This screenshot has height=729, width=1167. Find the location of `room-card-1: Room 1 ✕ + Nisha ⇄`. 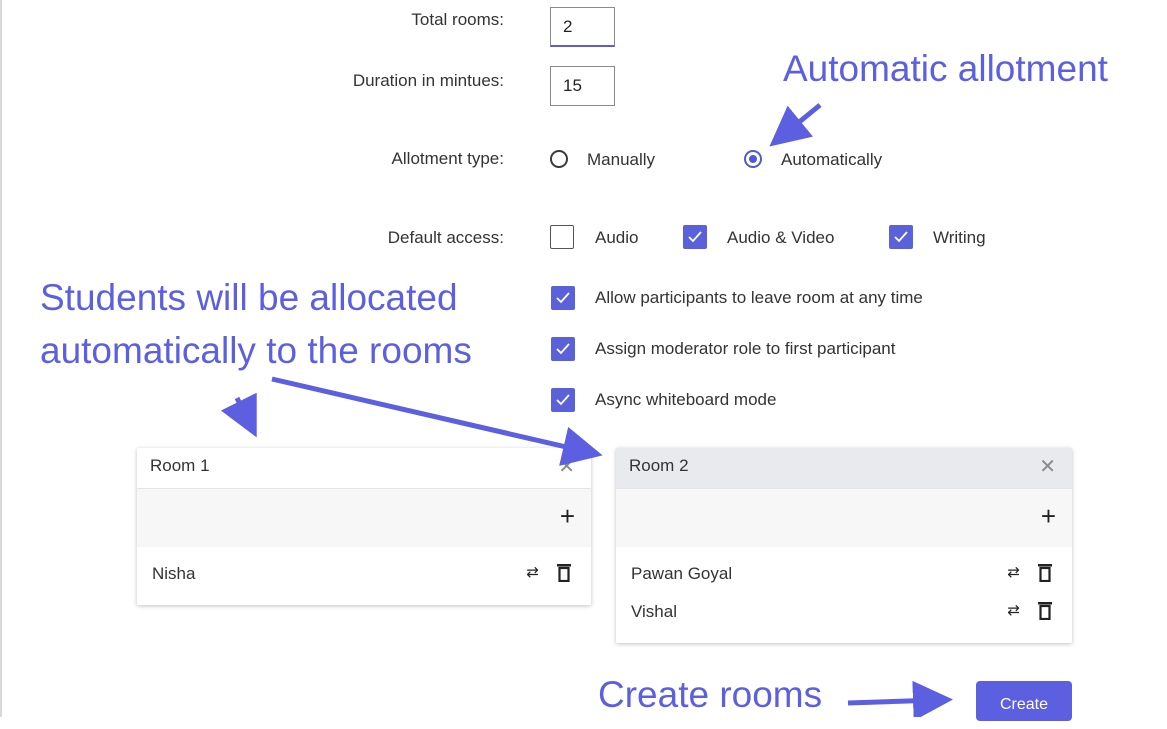

room-card-1: Room 1 ✕ + Nisha ⇄ is located at coordinates (364, 526).